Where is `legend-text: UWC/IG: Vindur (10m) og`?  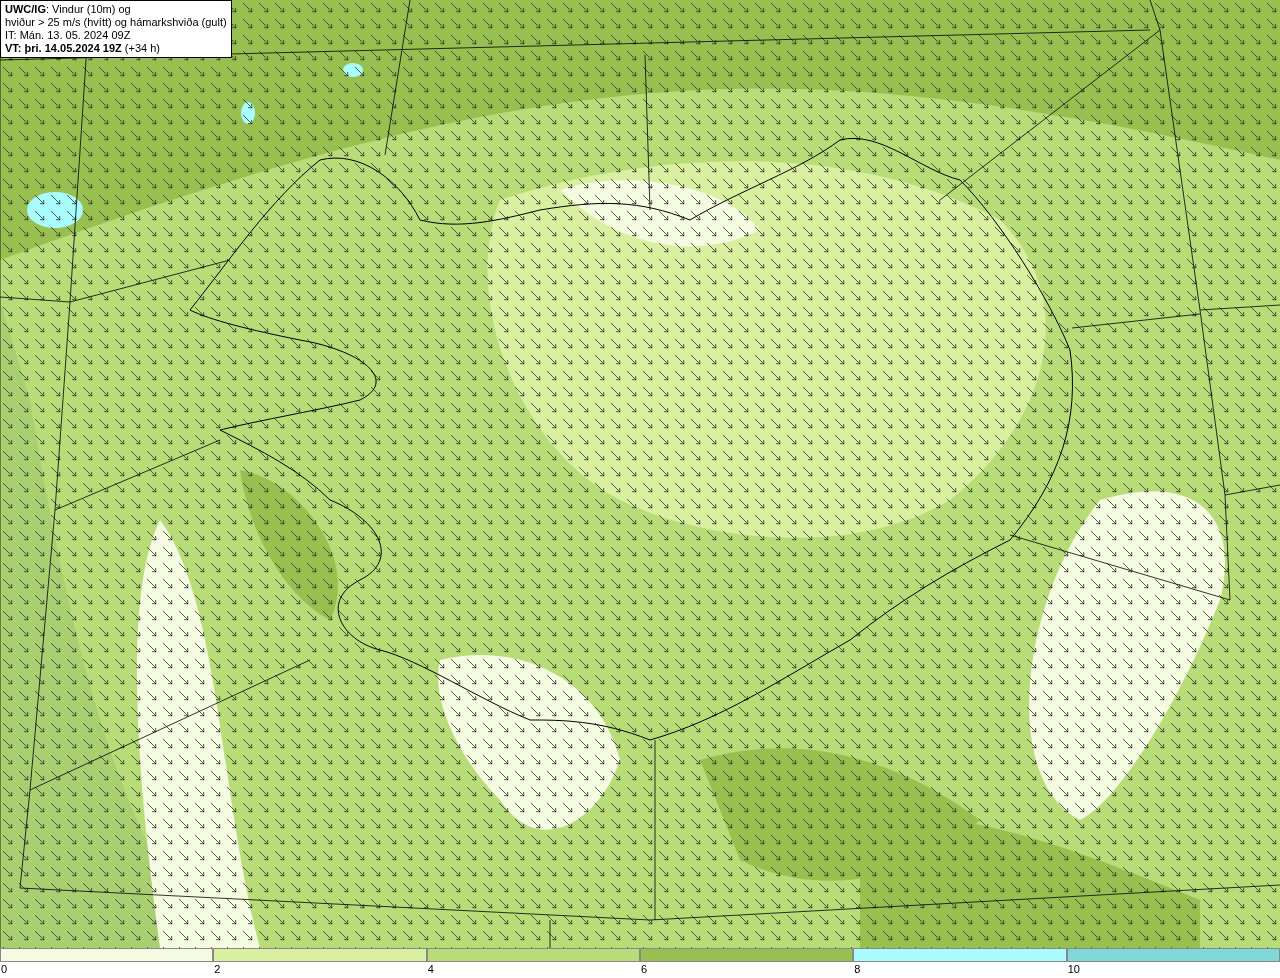
legend-text: UWC/IG: Vindur (10m) og is located at coordinates (68, 9).